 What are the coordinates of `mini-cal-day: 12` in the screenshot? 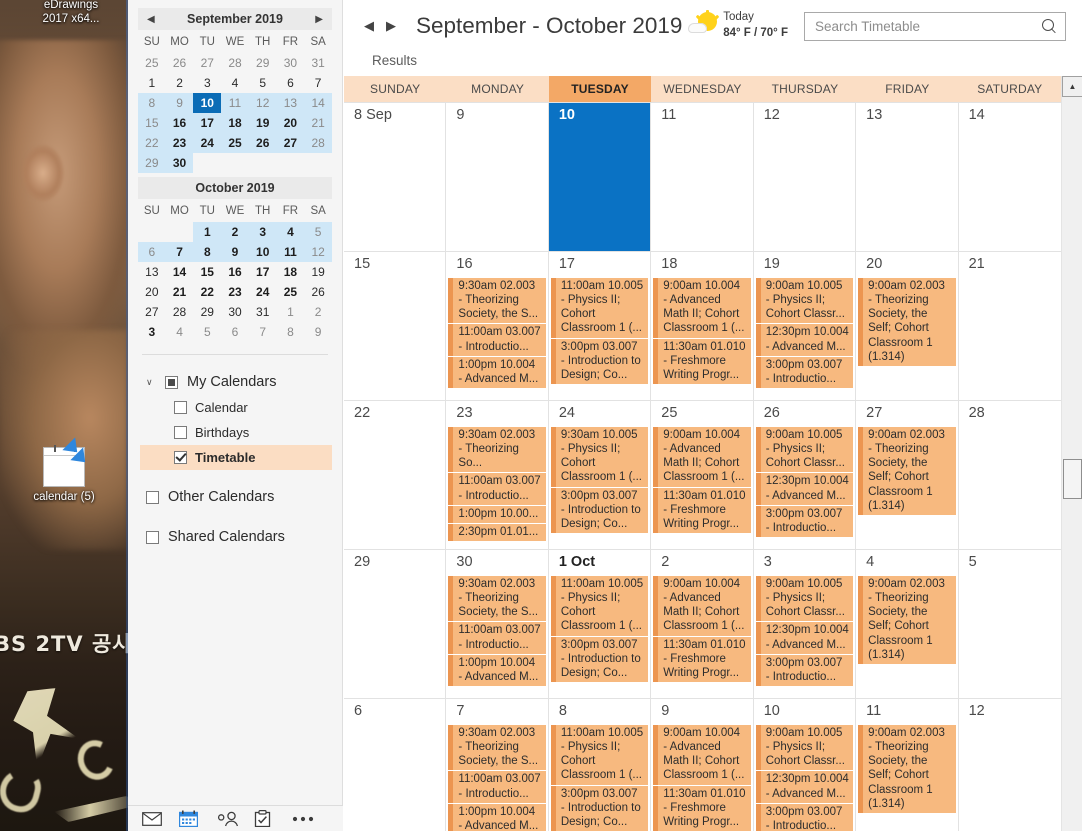 It's located at (262, 103).